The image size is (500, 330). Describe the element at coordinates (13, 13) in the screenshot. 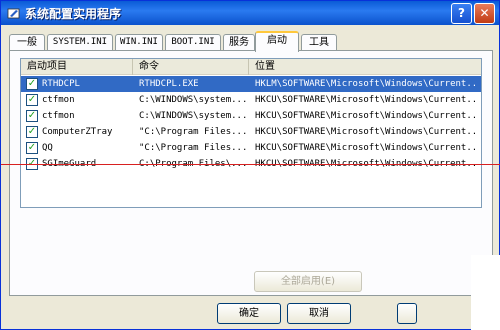

I see `app-icon` at that location.